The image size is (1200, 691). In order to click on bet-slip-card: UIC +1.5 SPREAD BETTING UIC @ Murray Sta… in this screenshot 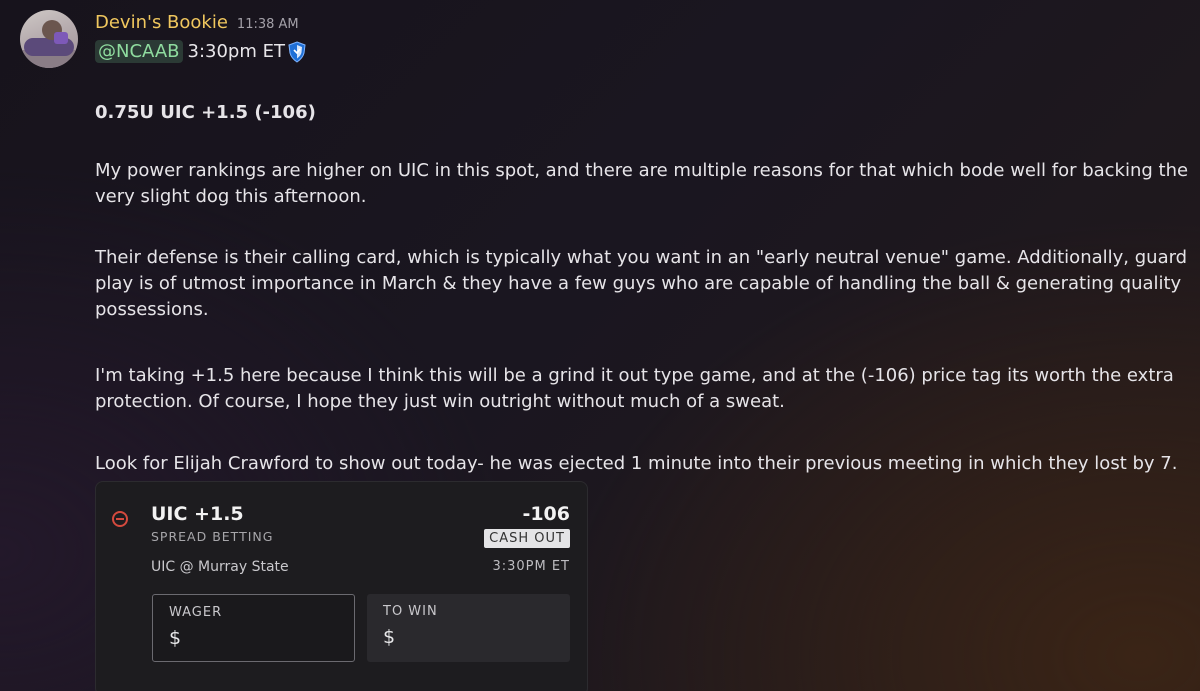, I will do `click(341, 586)`.